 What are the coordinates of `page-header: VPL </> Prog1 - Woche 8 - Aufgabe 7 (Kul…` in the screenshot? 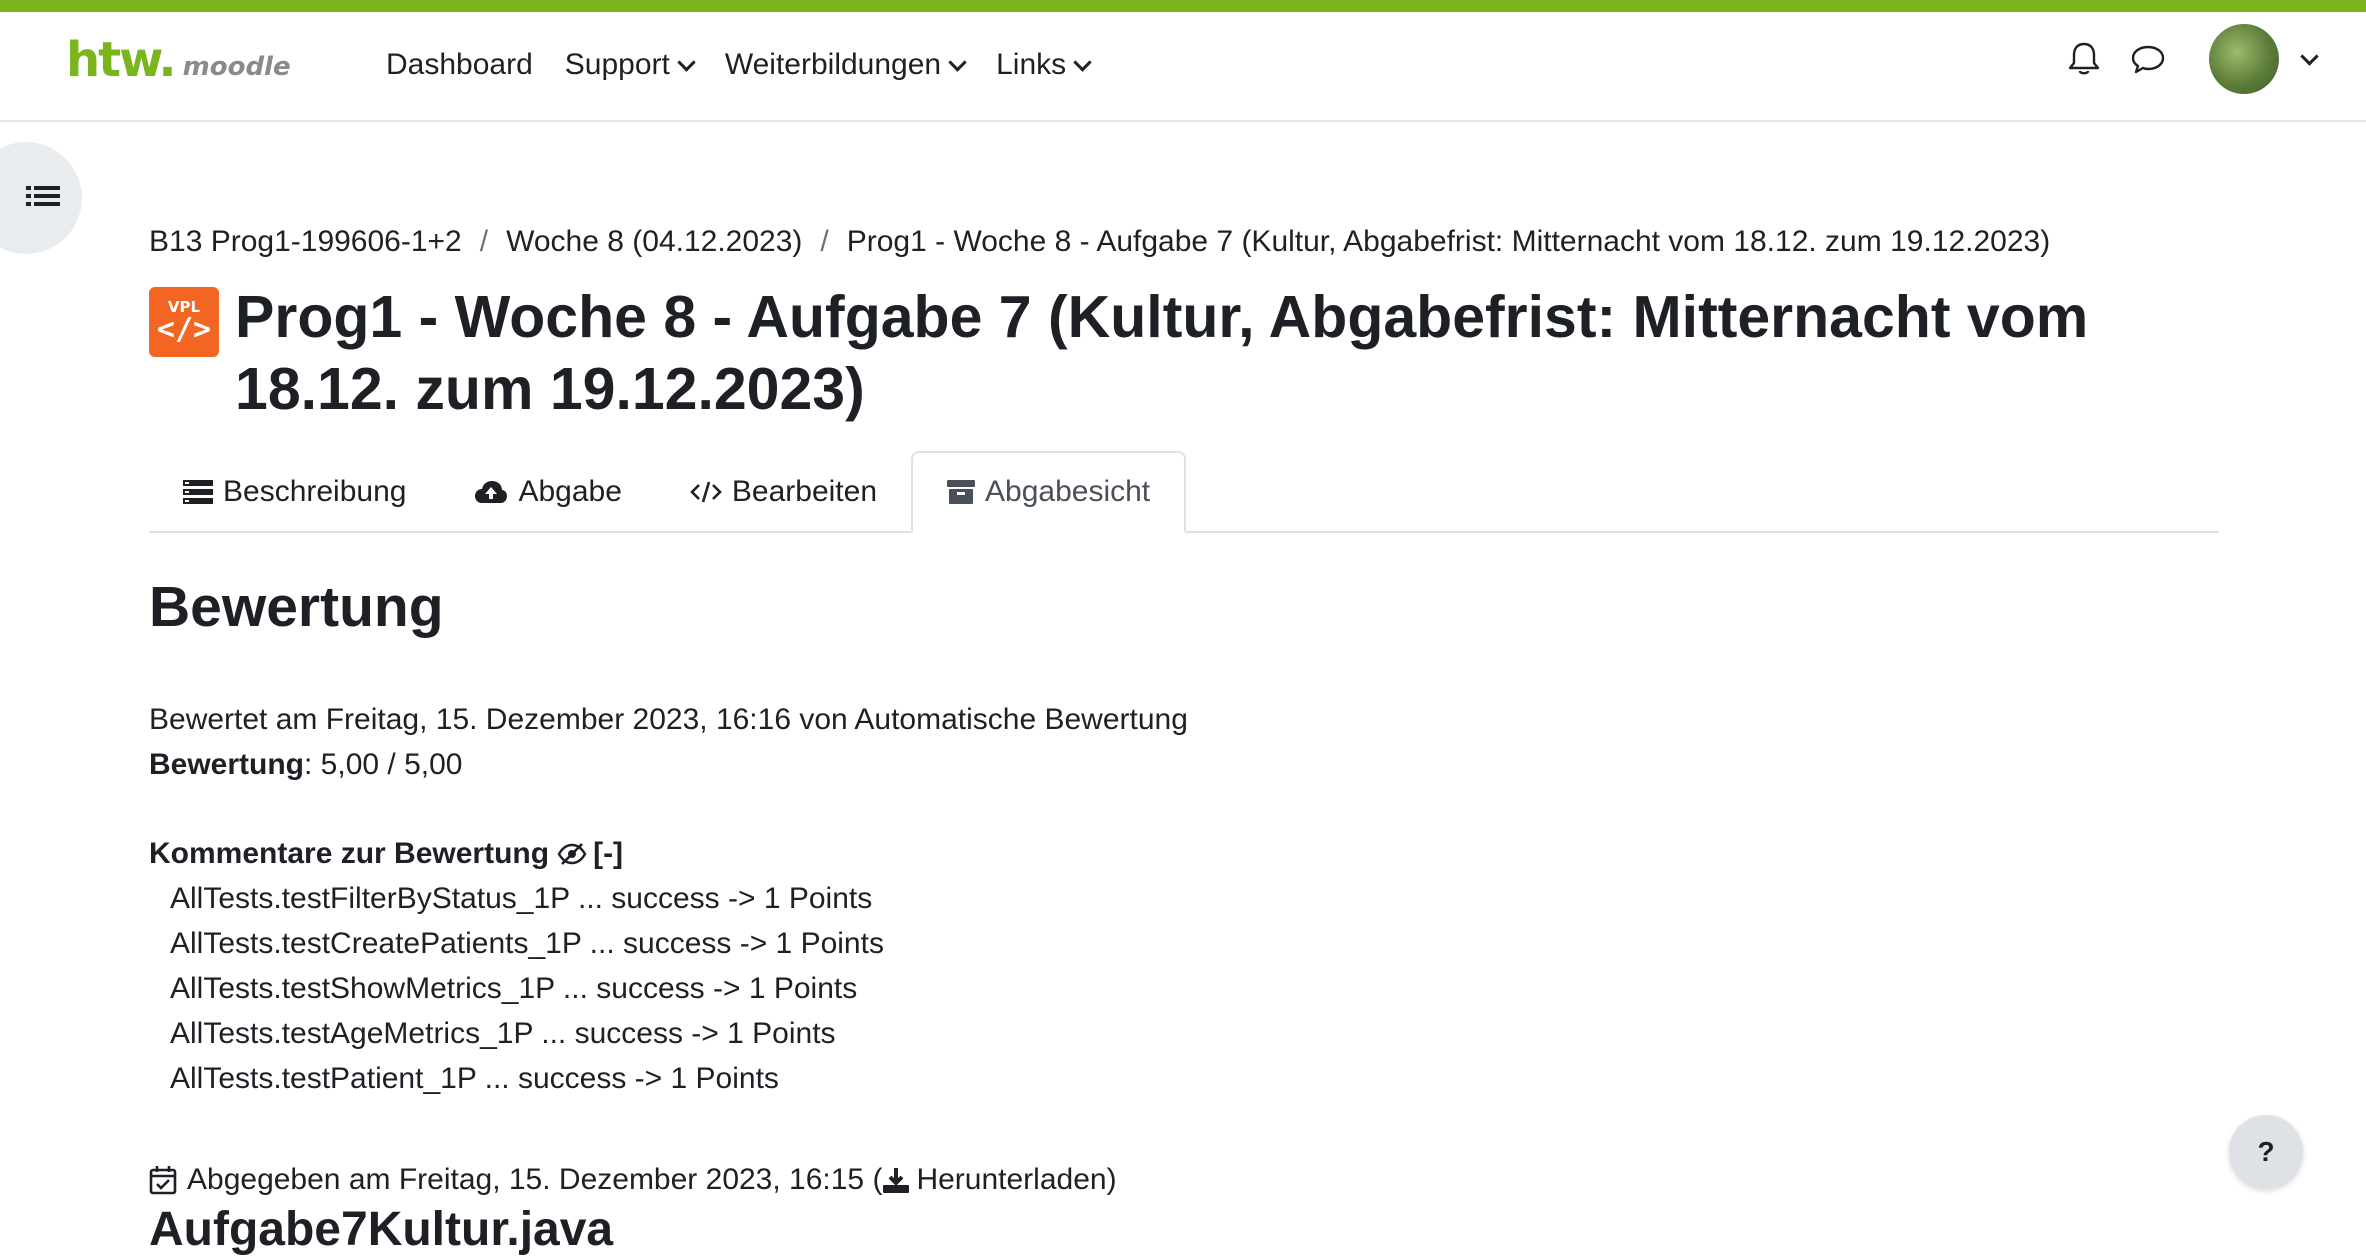 It's located at (1184, 353).